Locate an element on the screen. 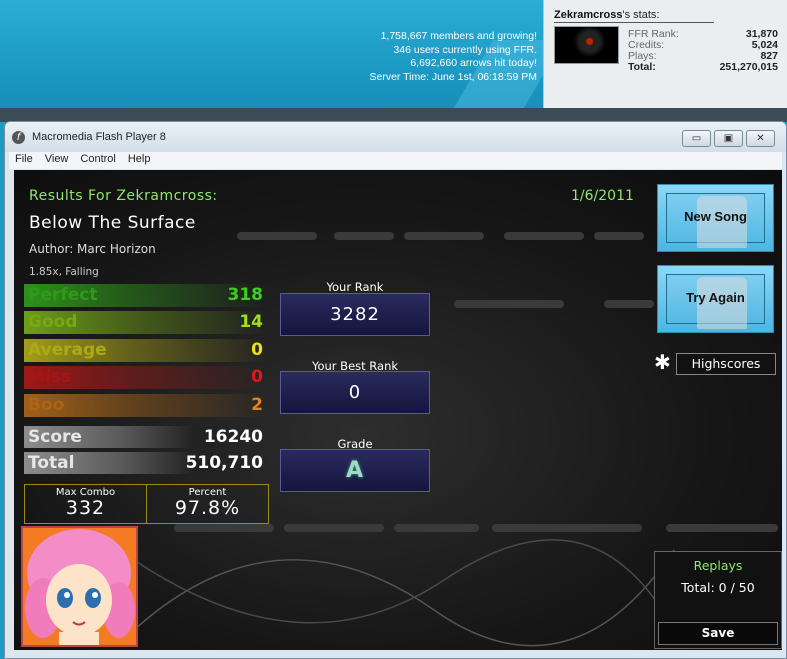 This screenshot has width=787, height=659. replays-title: Replays is located at coordinates (718, 565).